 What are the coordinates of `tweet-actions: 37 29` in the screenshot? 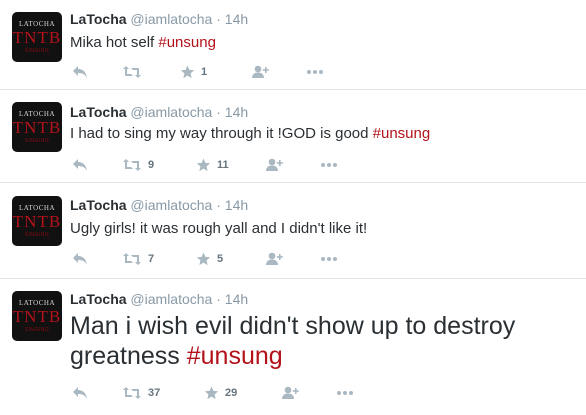 It's located at (220, 393).